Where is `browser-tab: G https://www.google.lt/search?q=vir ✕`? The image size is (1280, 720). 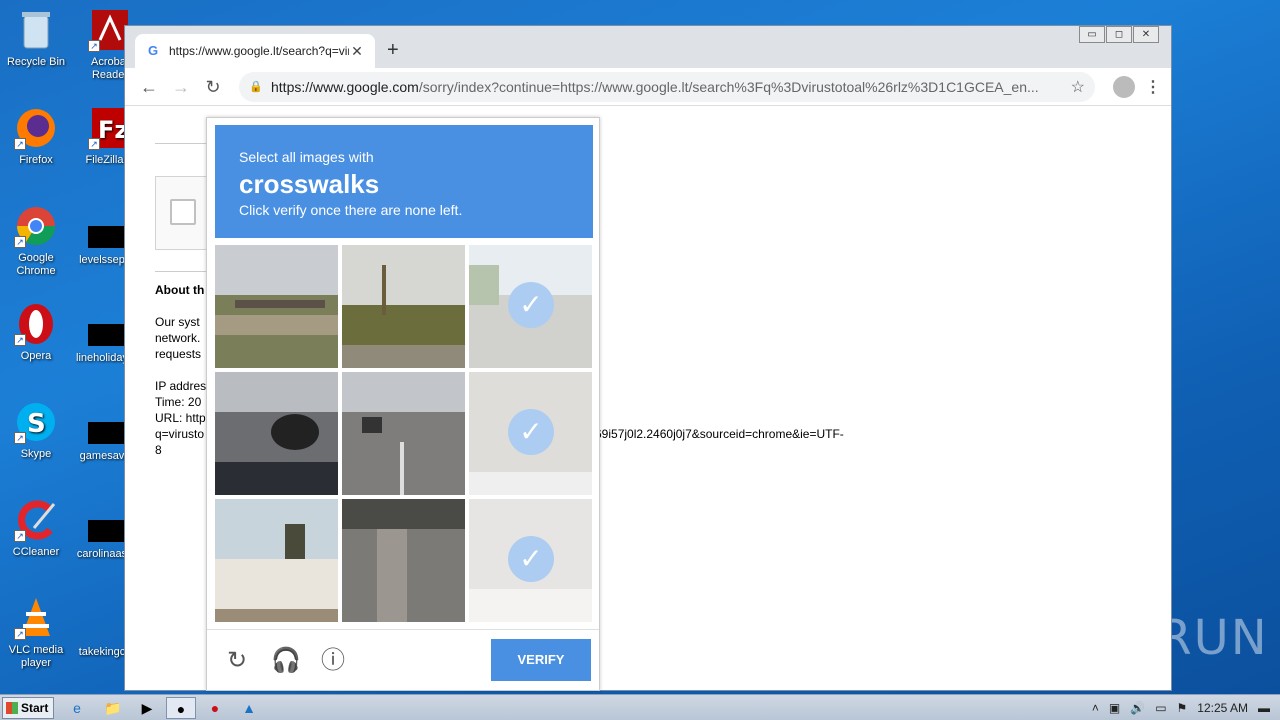
browser-tab: G https://www.google.lt/search?q=vir ✕ is located at coordinates (255, 51).